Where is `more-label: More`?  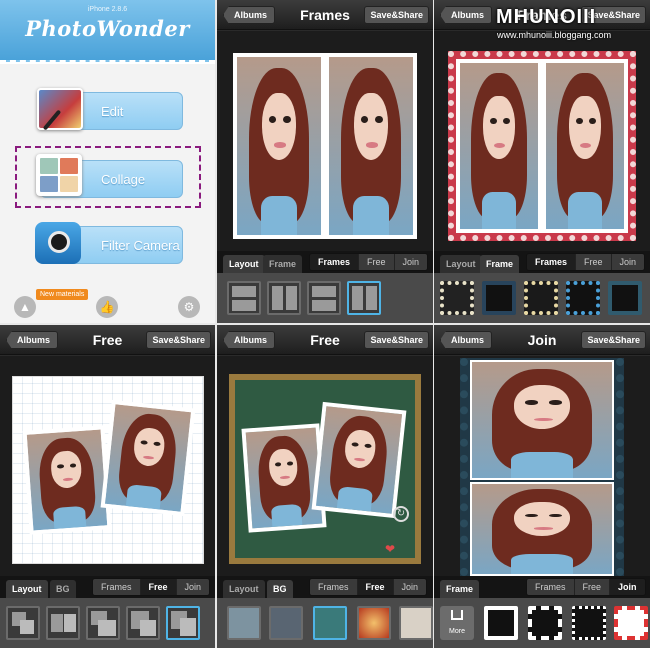
more-label: More is located at coordinates (457, 631).